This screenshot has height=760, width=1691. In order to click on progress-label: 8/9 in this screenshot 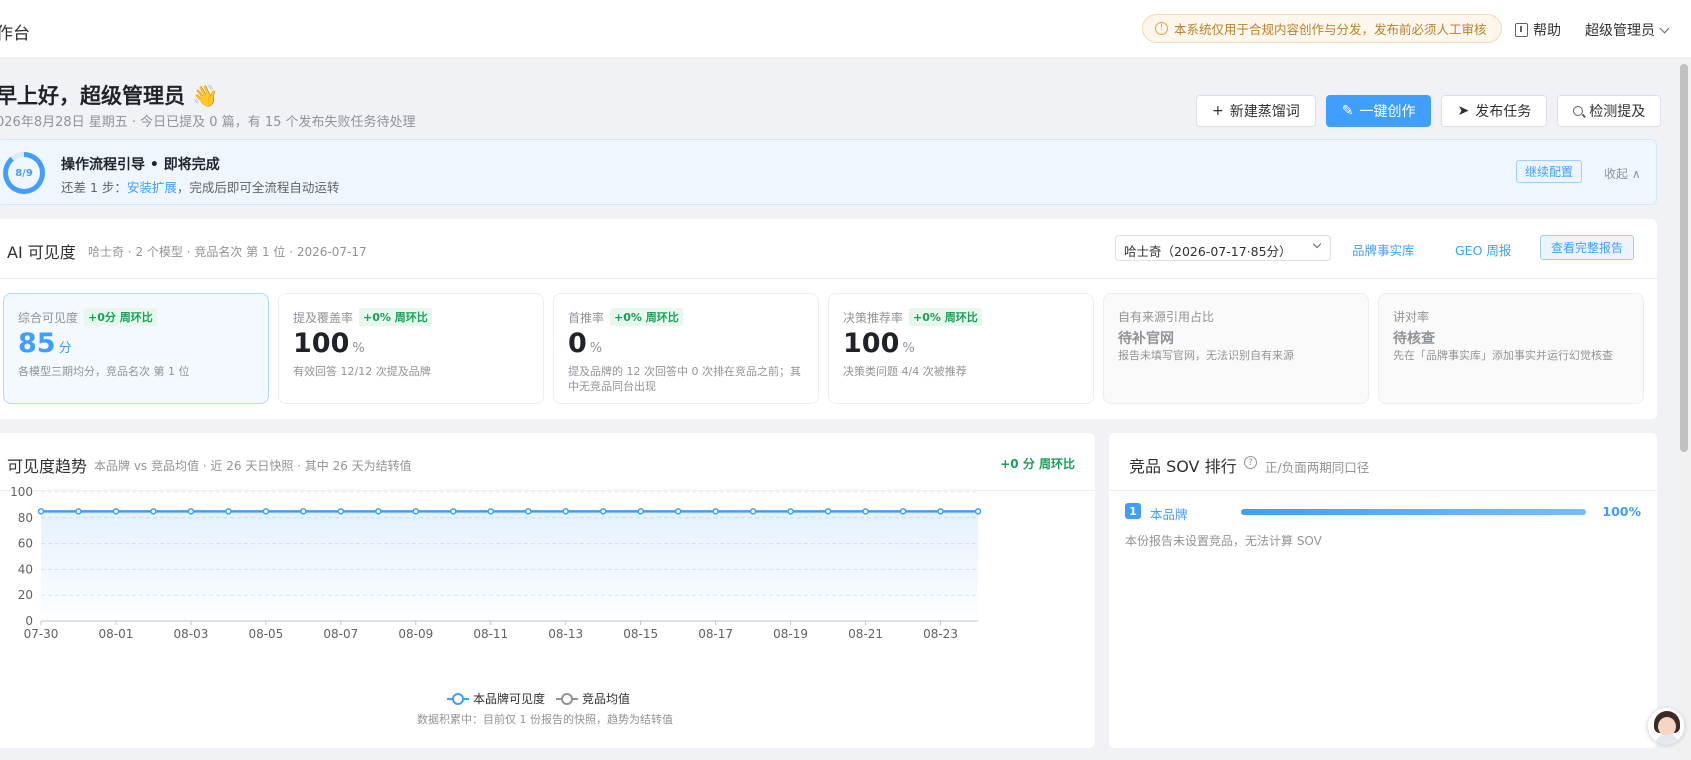, I will do `click(24, 173)`.